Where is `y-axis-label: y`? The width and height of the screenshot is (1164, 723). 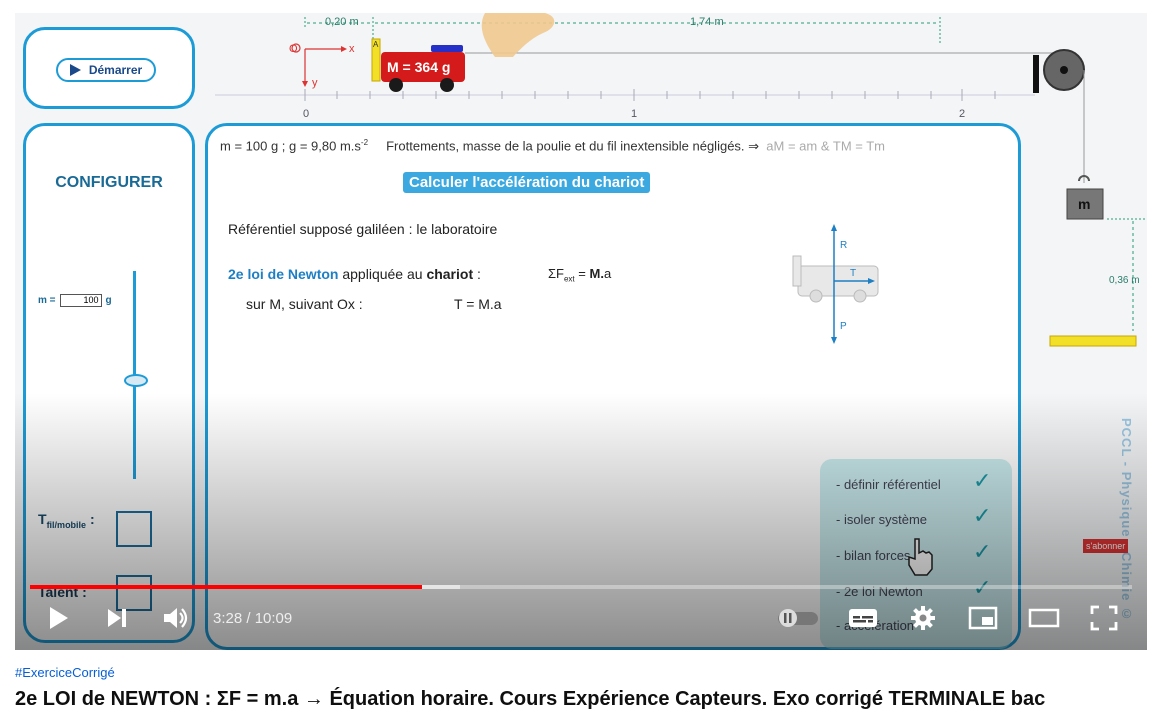
y-axis-label: y is located at coordinates (315, 83).